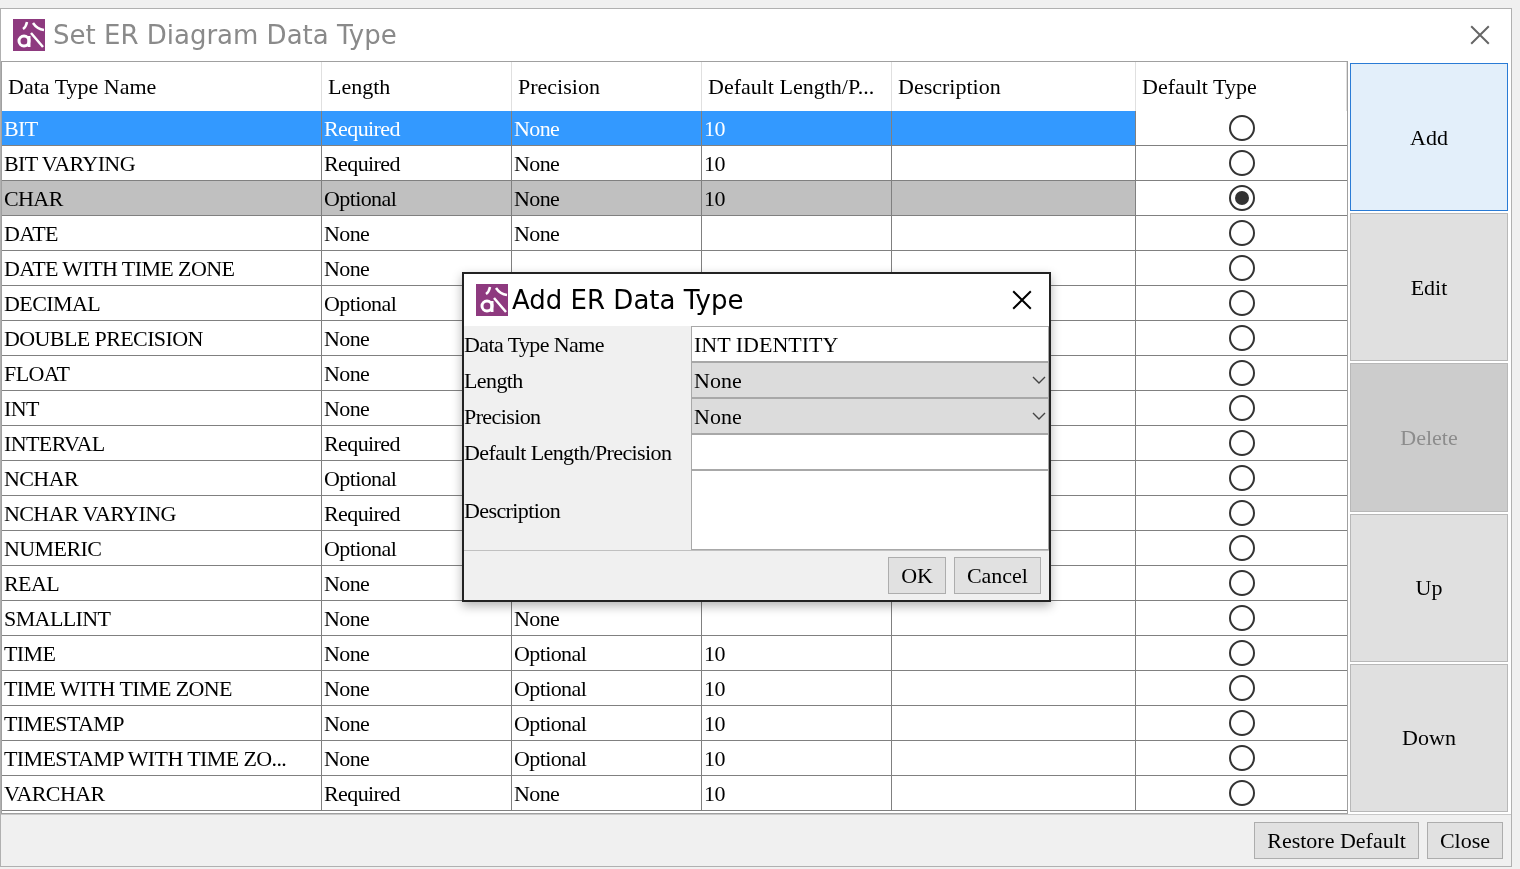  I want to click on input-field, so click(870, 452).